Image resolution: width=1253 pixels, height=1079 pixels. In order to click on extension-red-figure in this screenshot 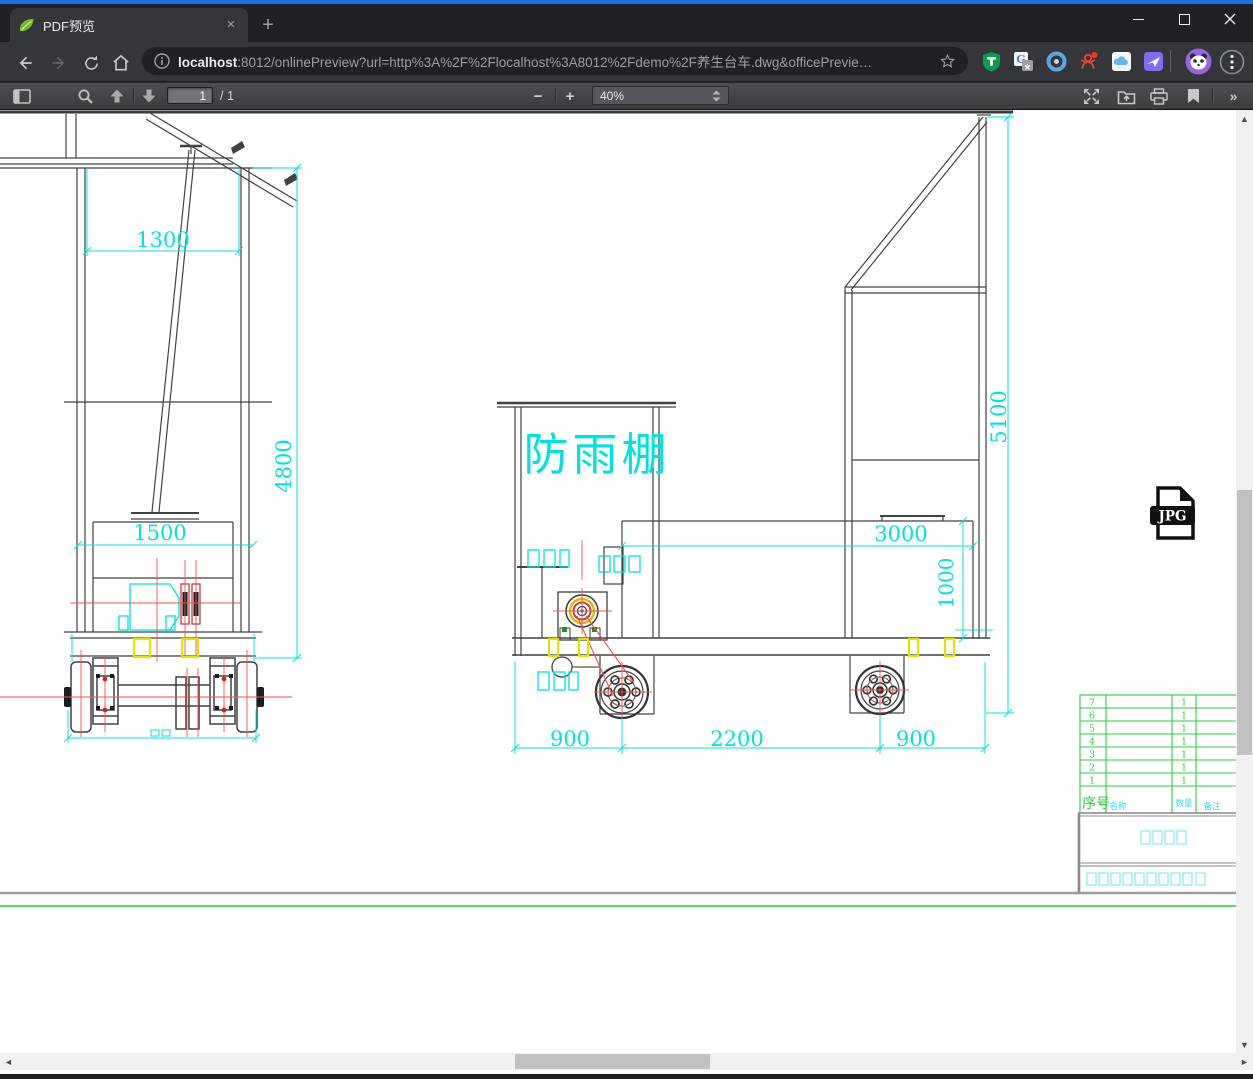, I will do `click(1088, 61)`.